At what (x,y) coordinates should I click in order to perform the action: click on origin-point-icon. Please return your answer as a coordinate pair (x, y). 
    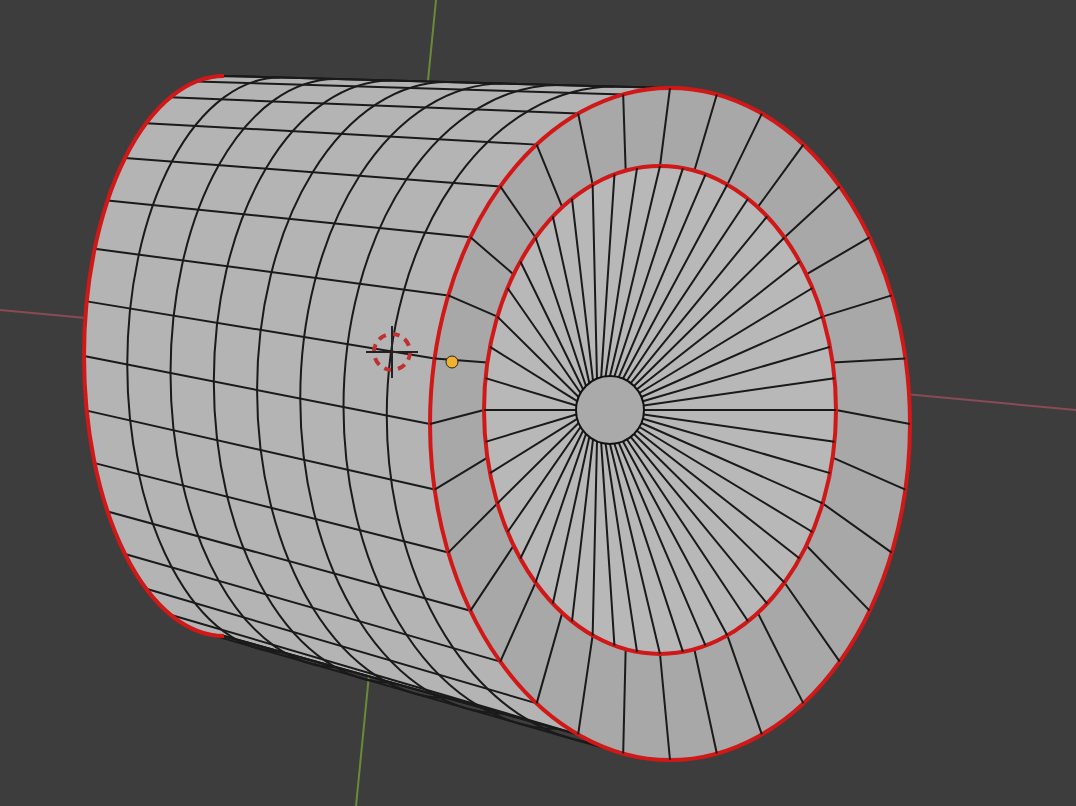
    Looking at the image, I should click on (452, 362).